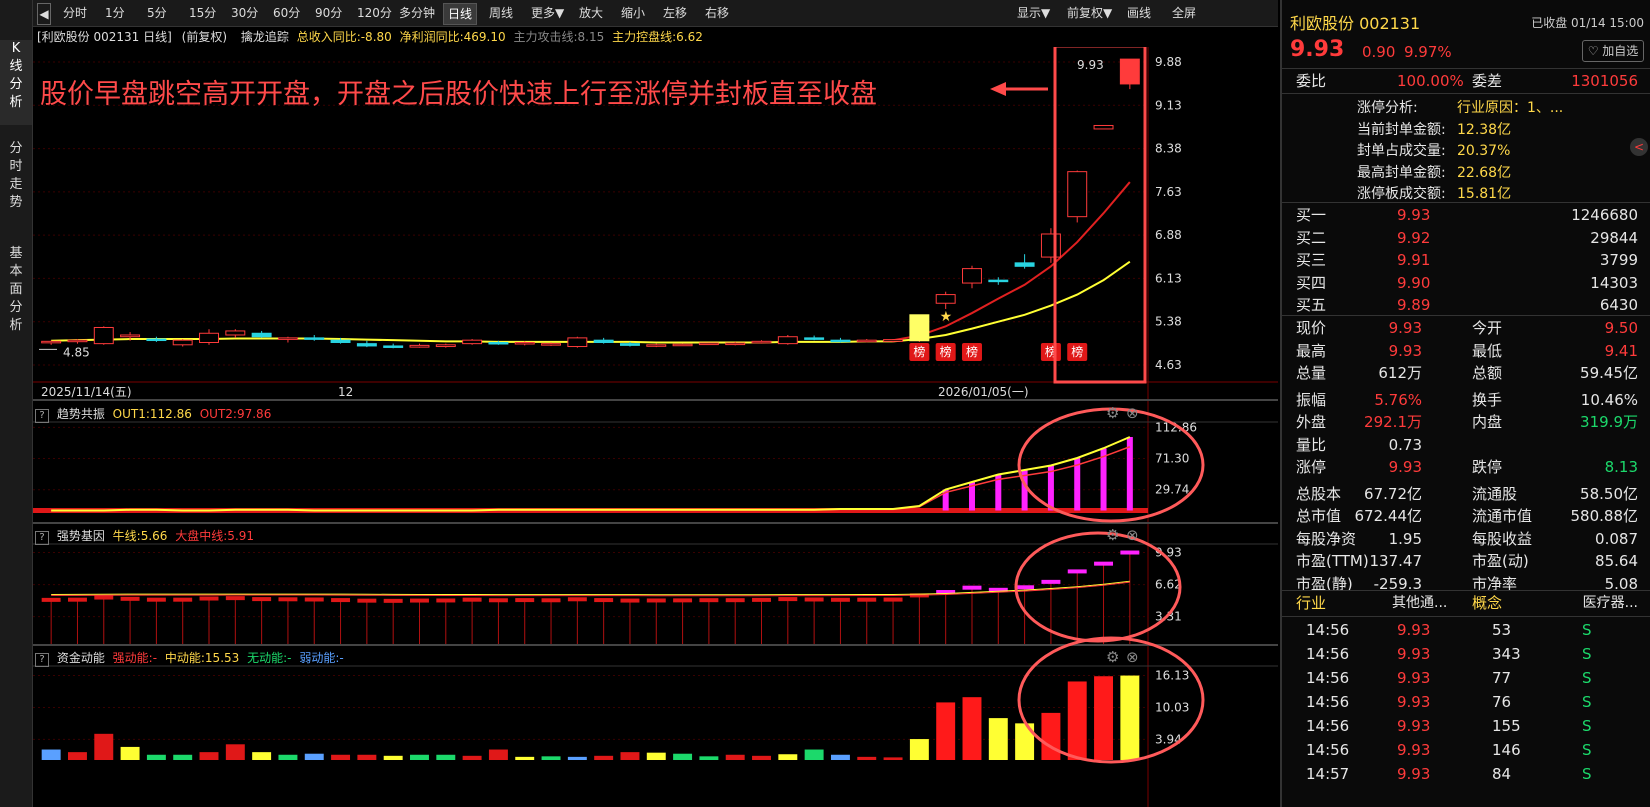  What do you see at coordinates (1172, 490) in the screenshot?
I see `sub1-tick-label: 29.74` at bounding box center [1172, 490].